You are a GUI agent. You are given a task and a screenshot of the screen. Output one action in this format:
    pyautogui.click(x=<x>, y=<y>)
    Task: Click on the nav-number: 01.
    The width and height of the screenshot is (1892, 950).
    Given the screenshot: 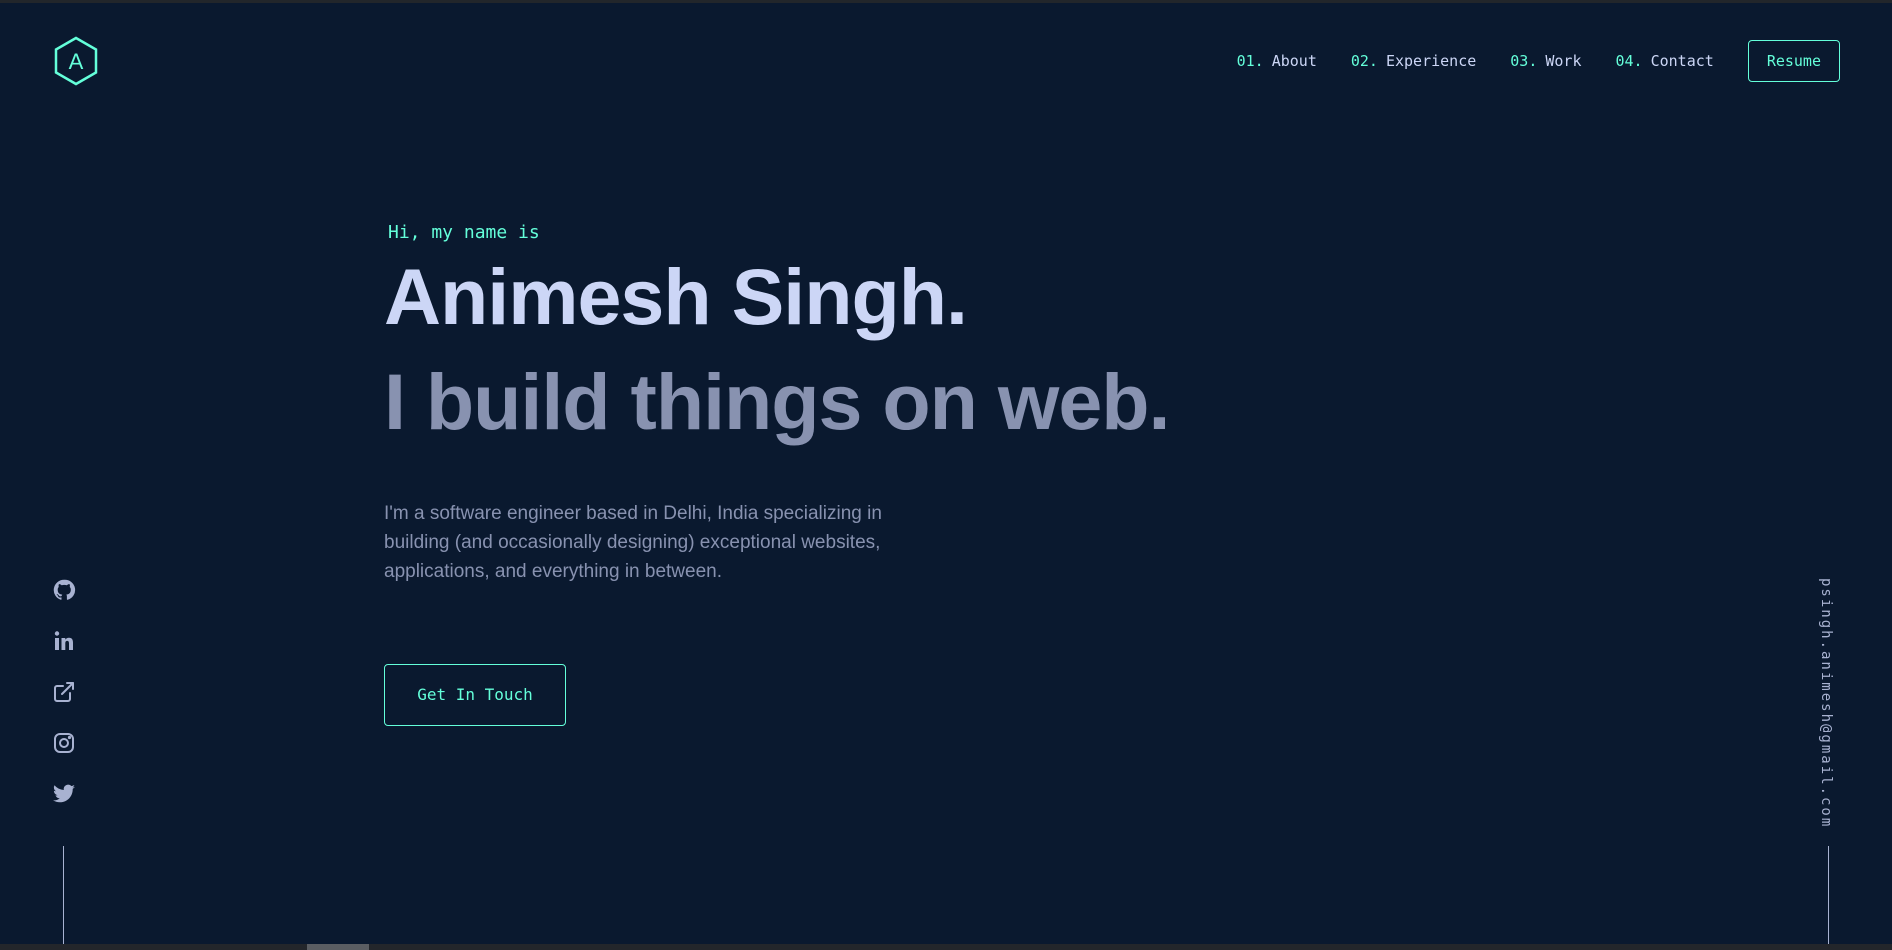 What is the action you would take?
    pyautogui.click(x=1250, y=61)
    